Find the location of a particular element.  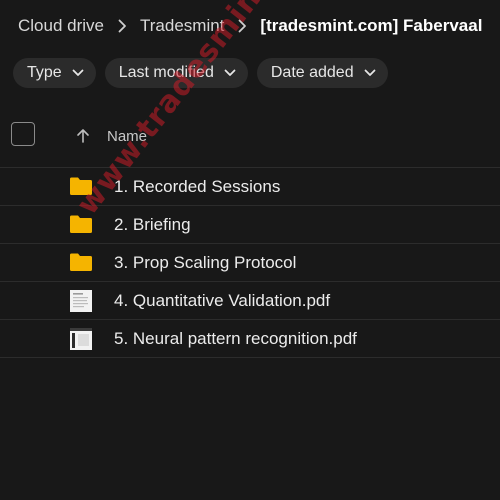

filter-last-modified-label: Last modified is located at coordinates (166, 72).